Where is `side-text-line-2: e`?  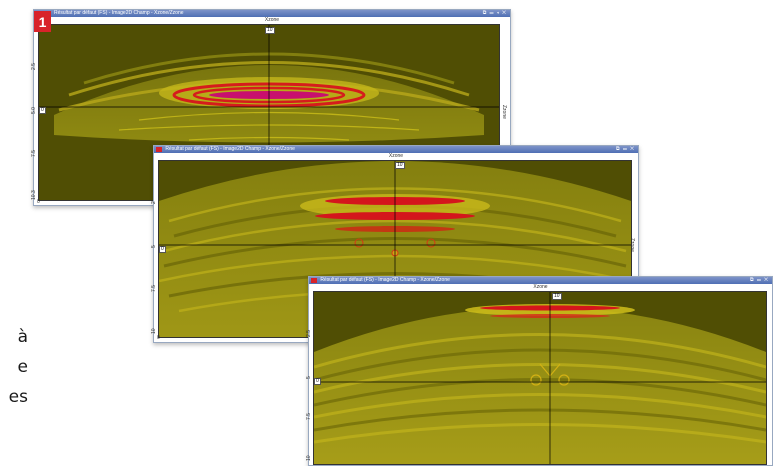
side-text-line-2: e is located at coordinates (22, 367).